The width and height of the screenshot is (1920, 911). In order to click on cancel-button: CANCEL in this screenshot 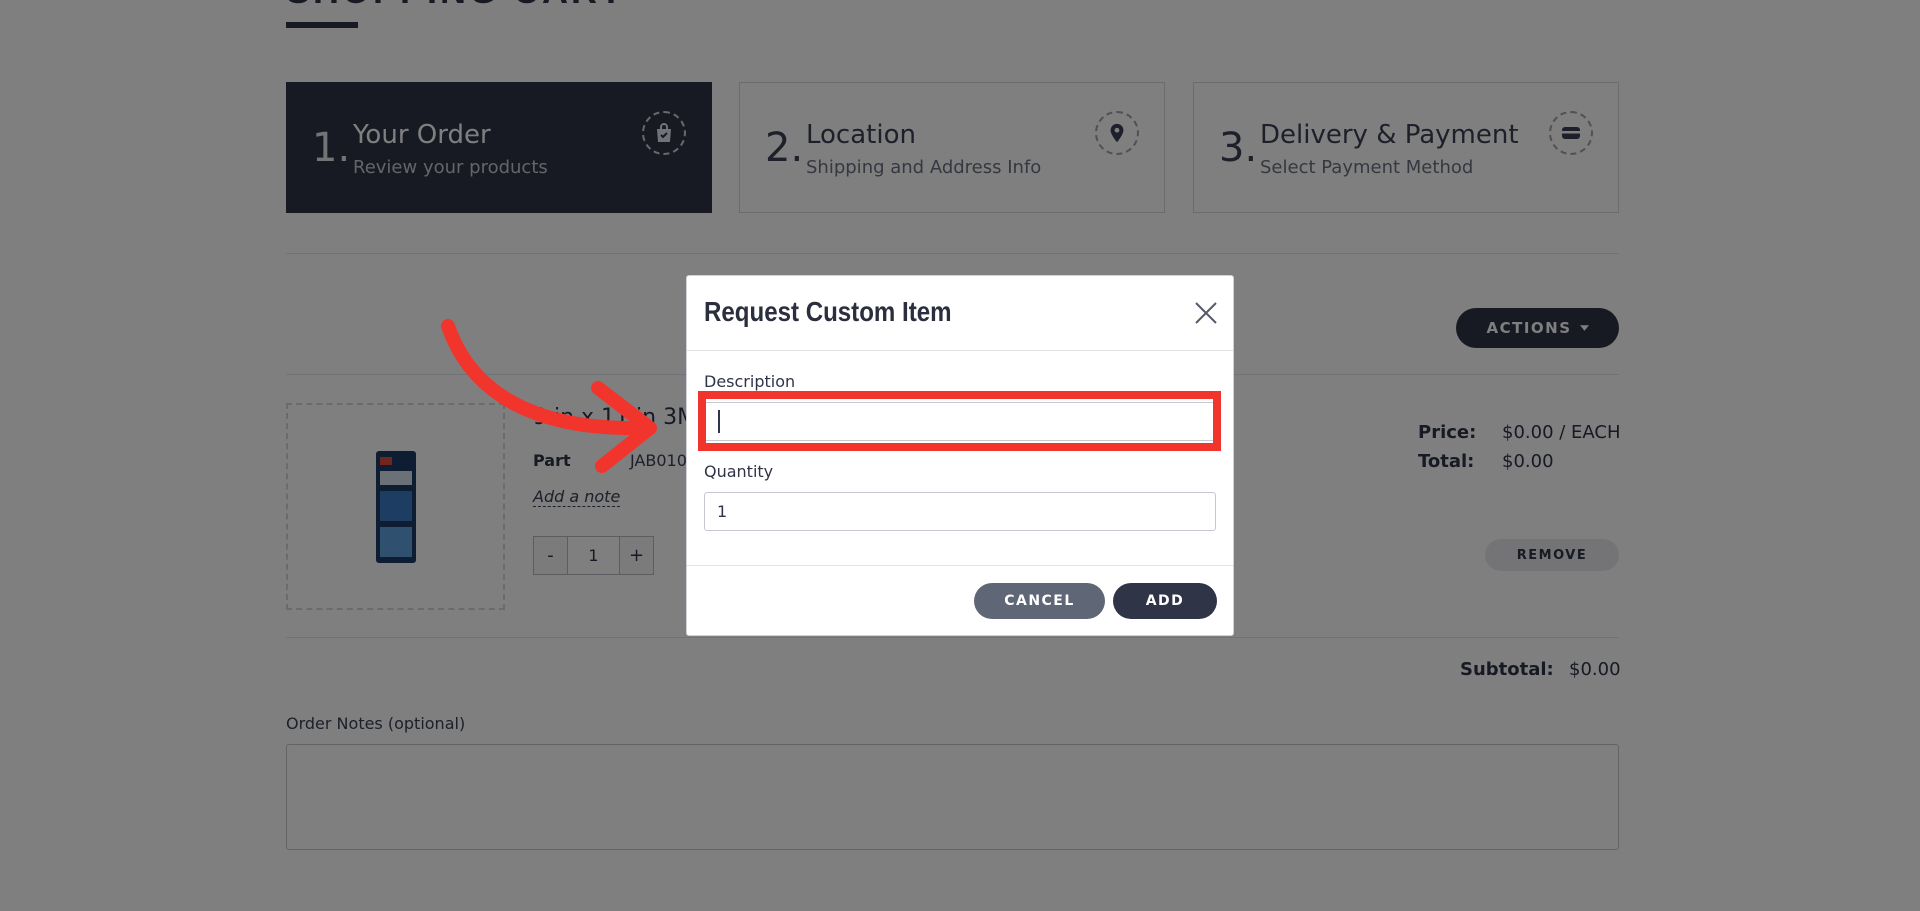, I will do `click(1039, 601)`.